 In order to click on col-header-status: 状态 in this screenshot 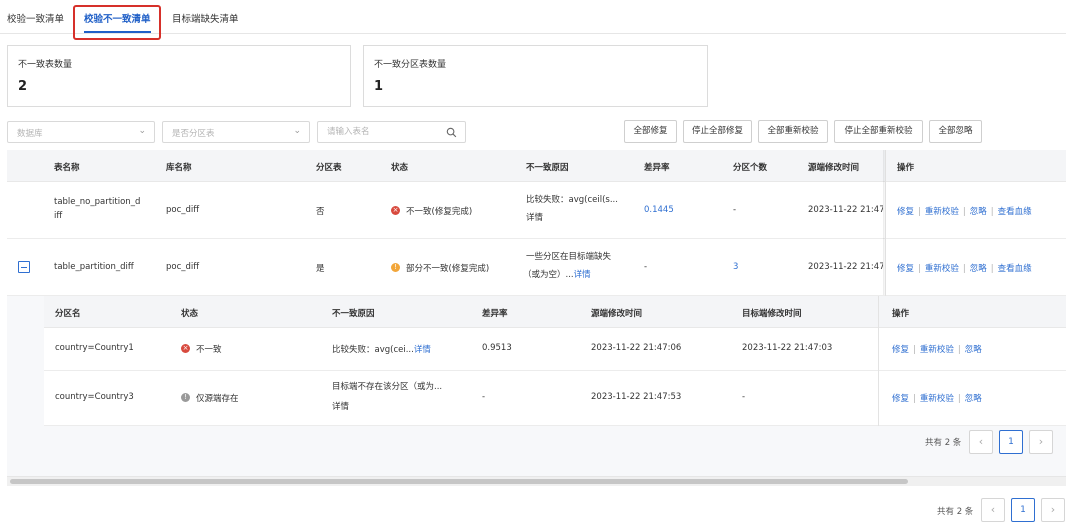, I will do `click(400, 168)`.